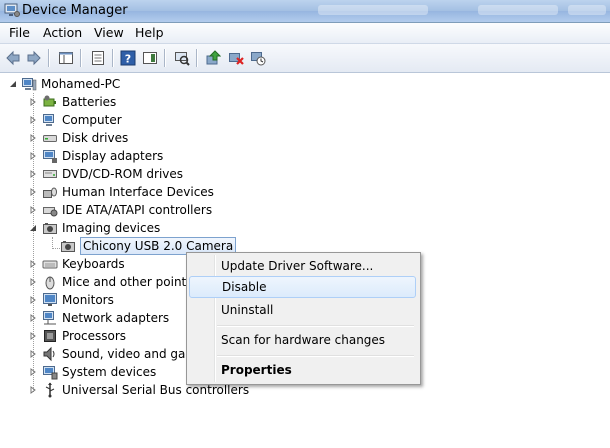 Image resolution: width=610 pixels, height=448 pixels. What do you see at coordinates (50, 390) in the screenshot?
I see `usb-icon` at bounding box center [50, 390].